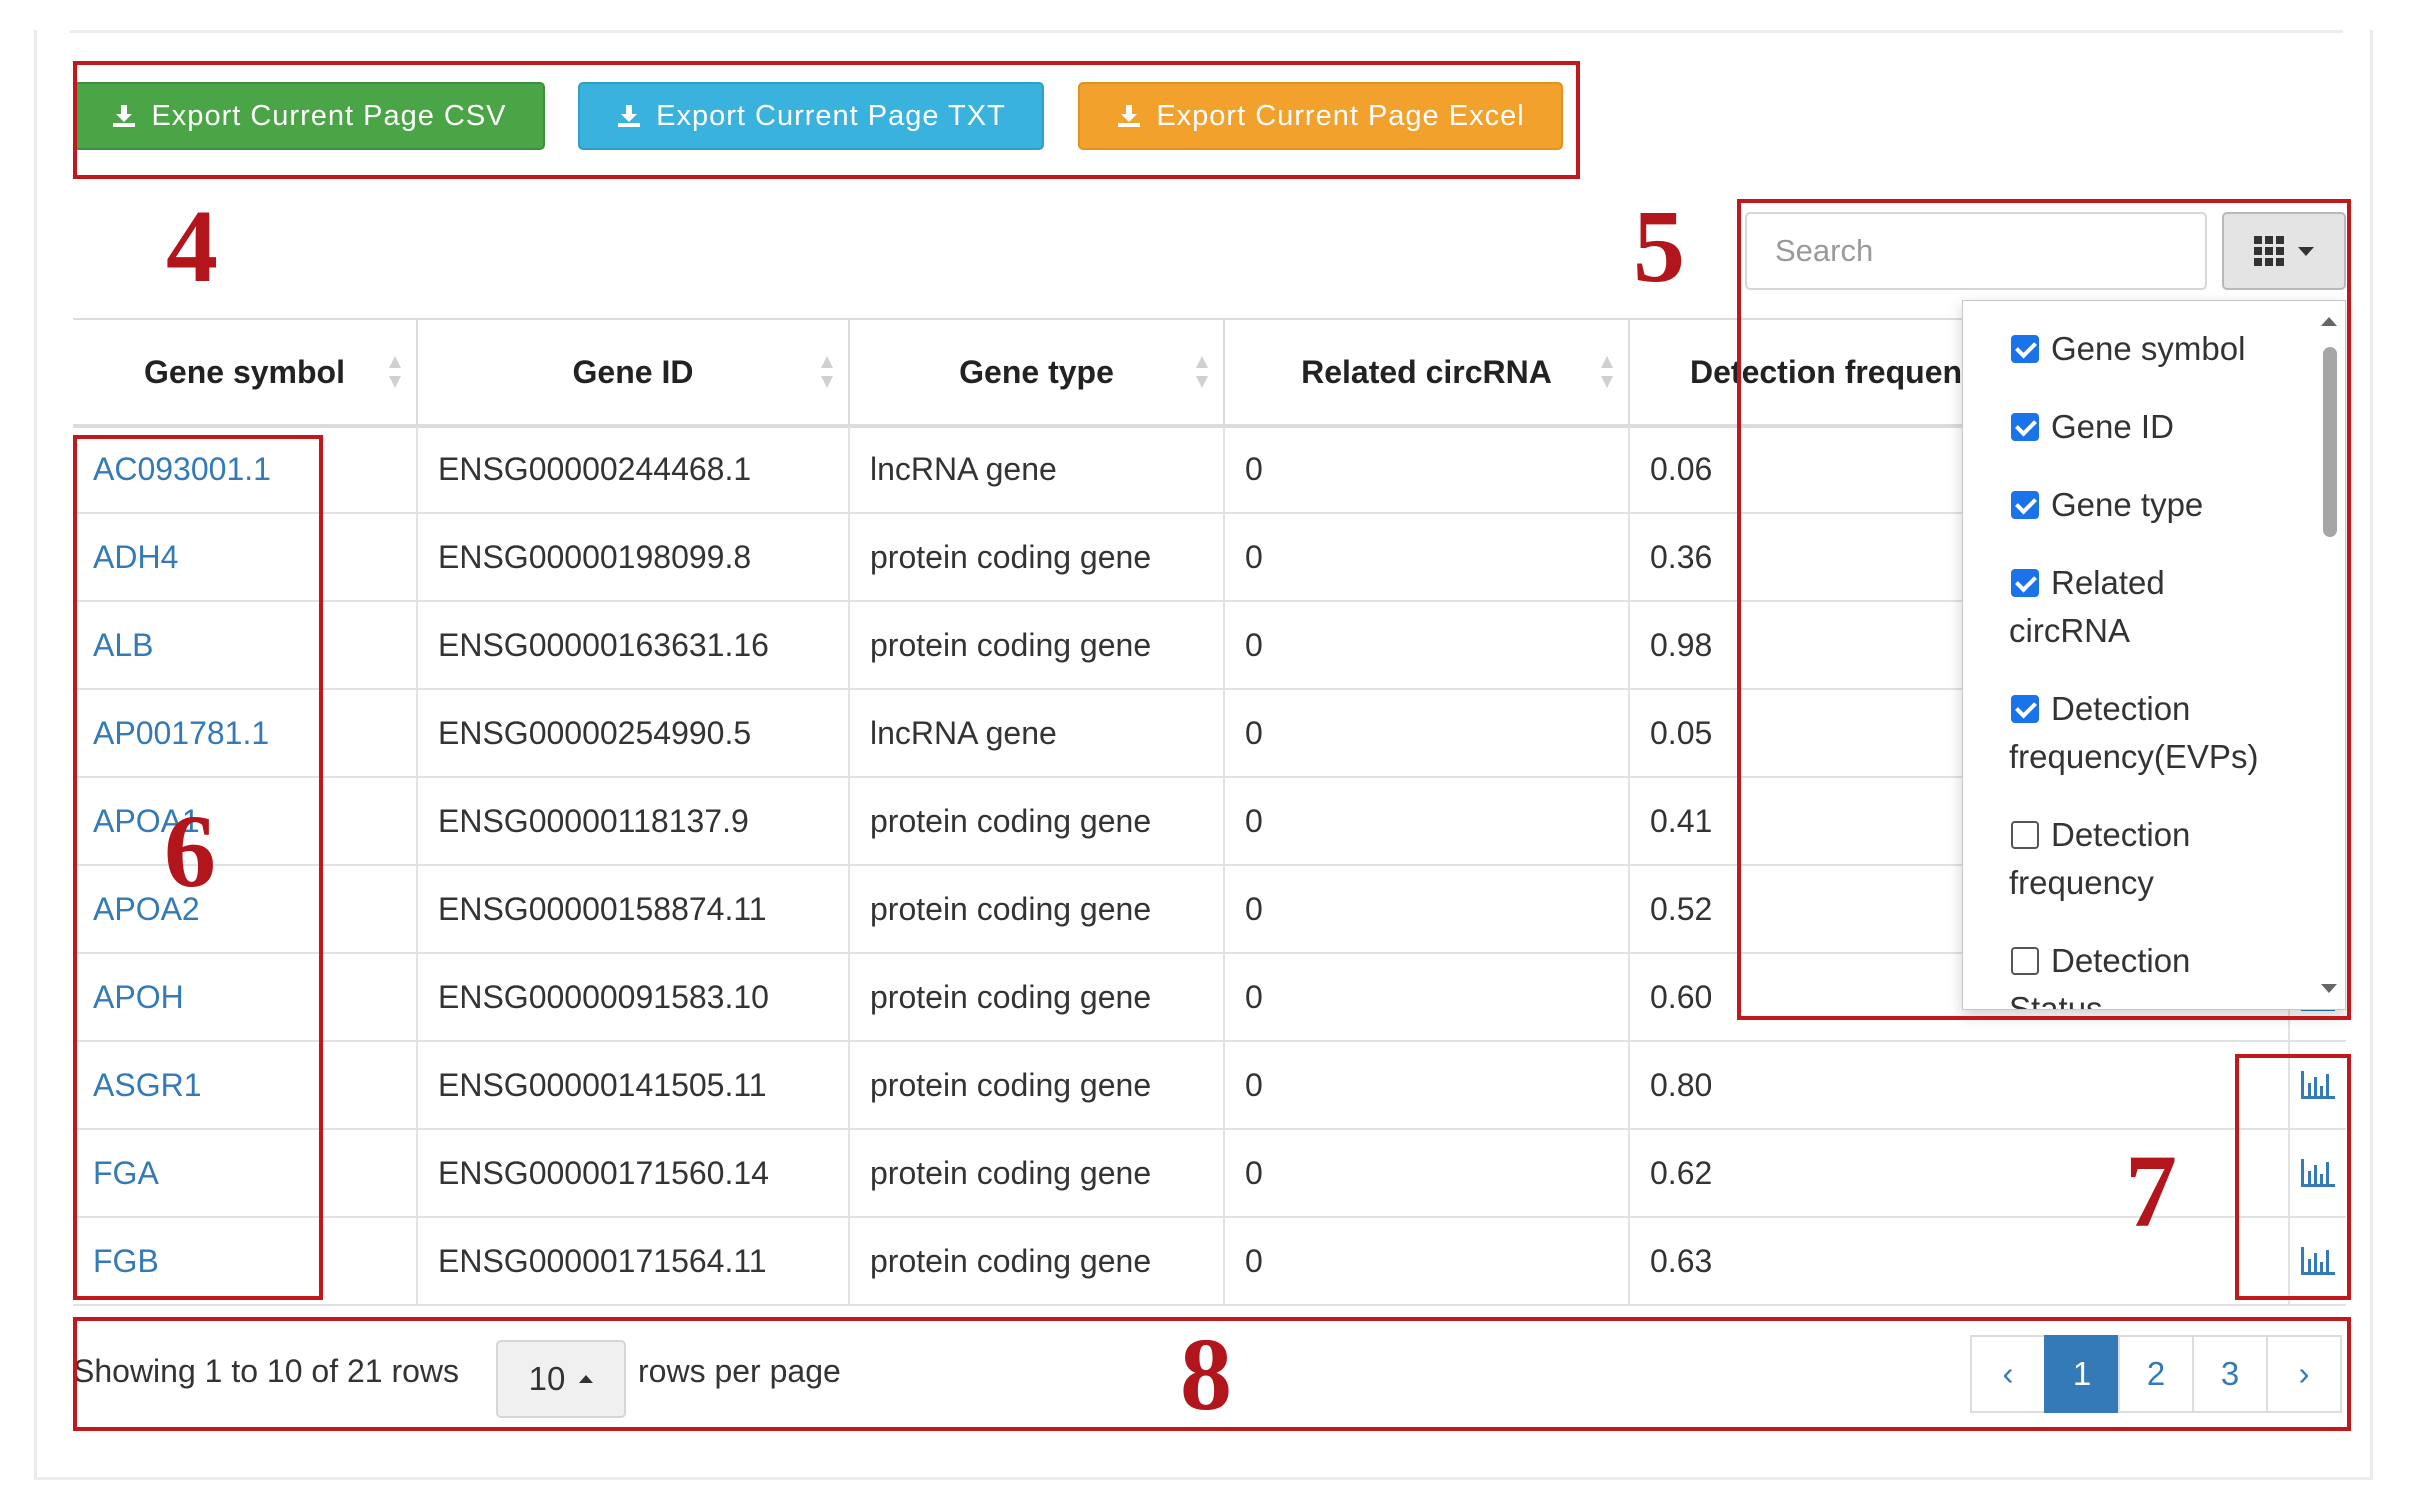  I want to click on annotation-box-export, so click(826, 120).